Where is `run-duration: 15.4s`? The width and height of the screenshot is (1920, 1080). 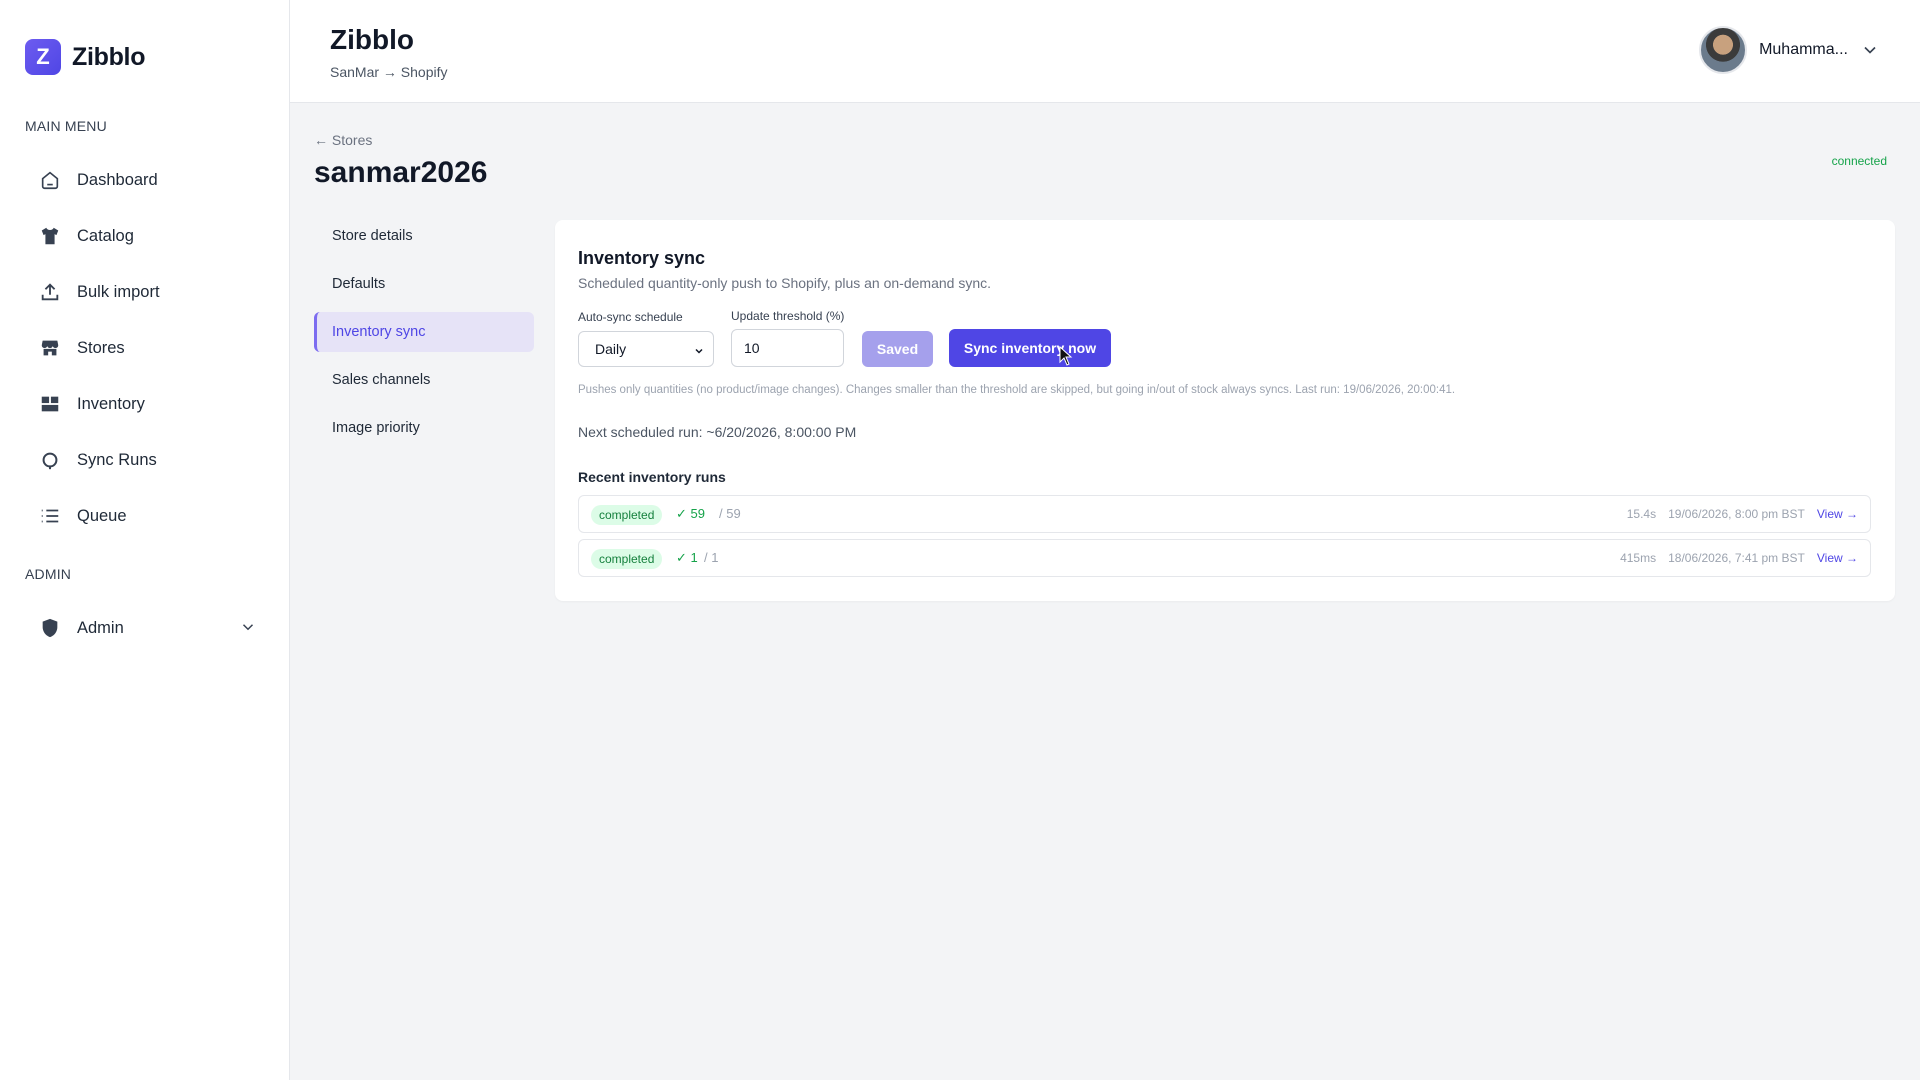 run-duration: 15.4s is located at coordinates (1641, 514).